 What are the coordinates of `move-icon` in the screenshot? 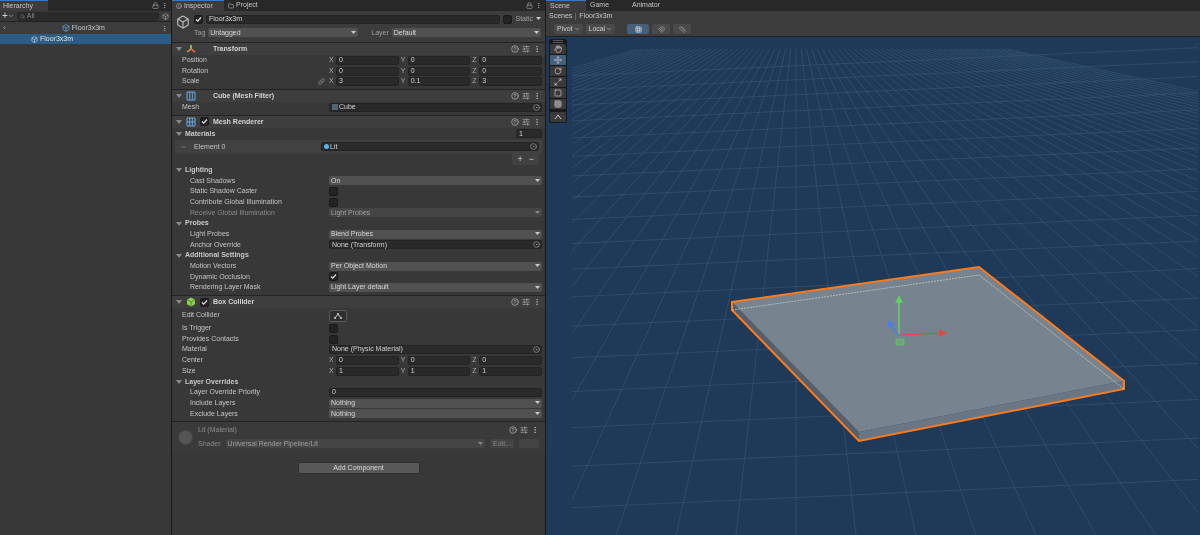 It's located at (558, 60).